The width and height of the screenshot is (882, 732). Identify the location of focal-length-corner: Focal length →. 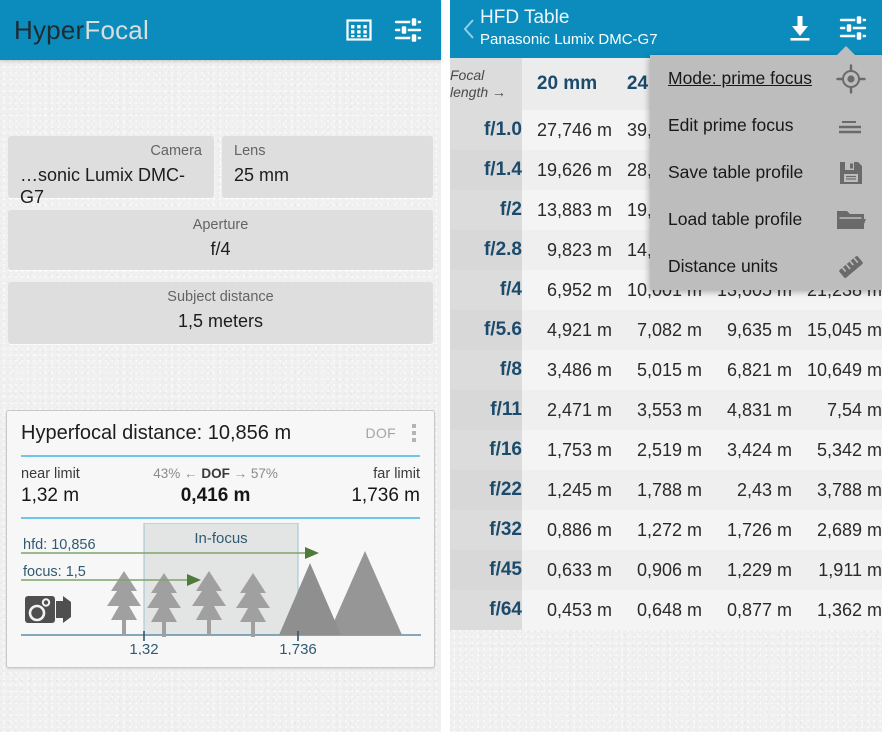
(486, 84).